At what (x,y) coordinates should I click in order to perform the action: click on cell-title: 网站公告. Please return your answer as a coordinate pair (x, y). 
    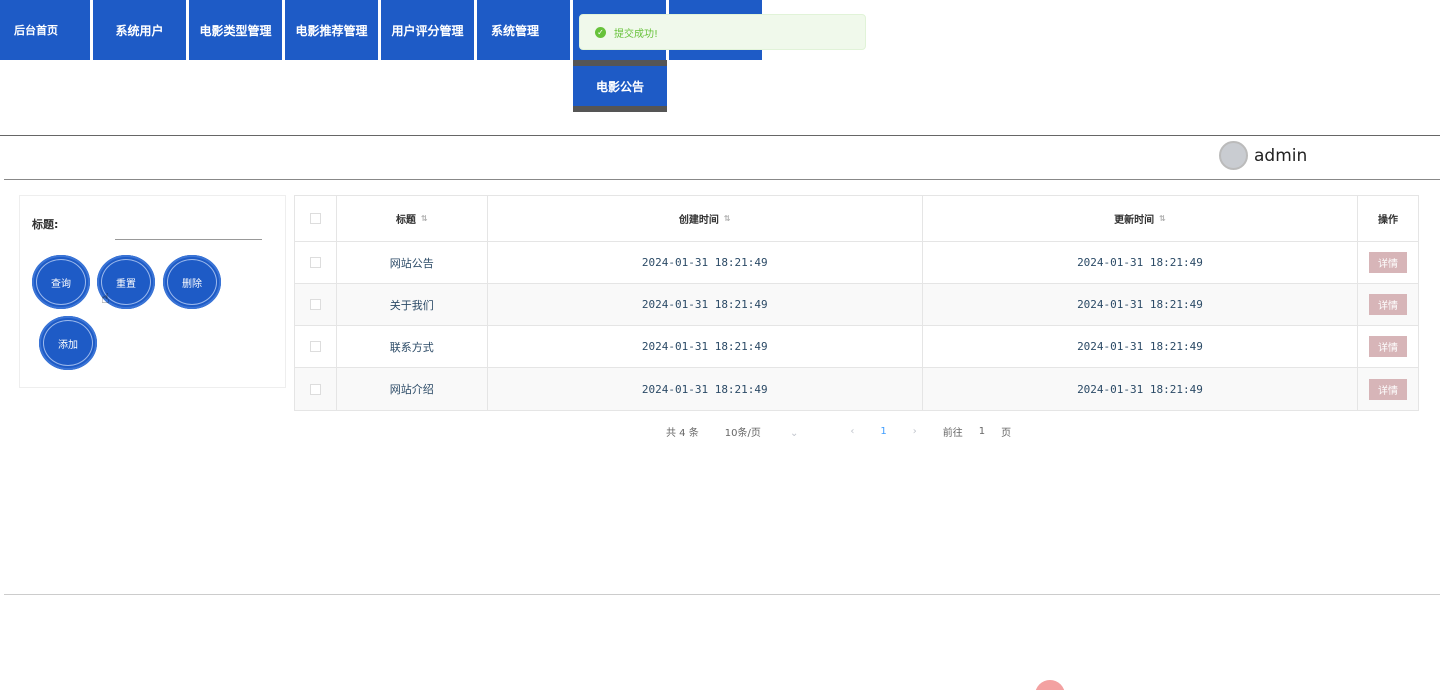
    Looking at the image, I should click on (412, 262).